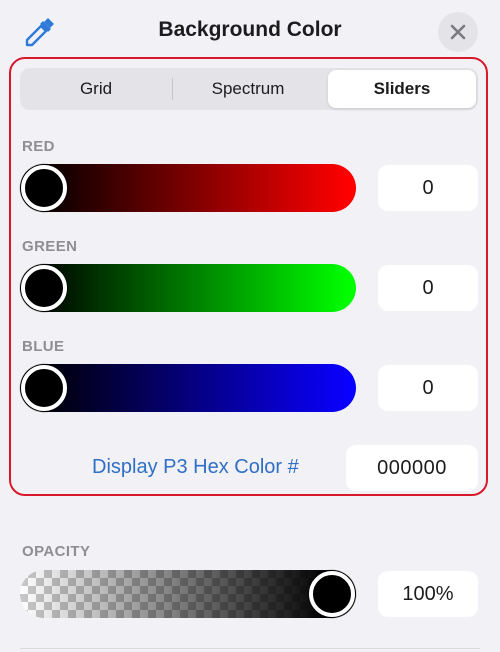 The height and width of the screenshot is (652, 500). What do you see at coordinates (56, 551) in the screenshot?
I see `opacity-label: OPACITY` at bounding box center [56, 551].